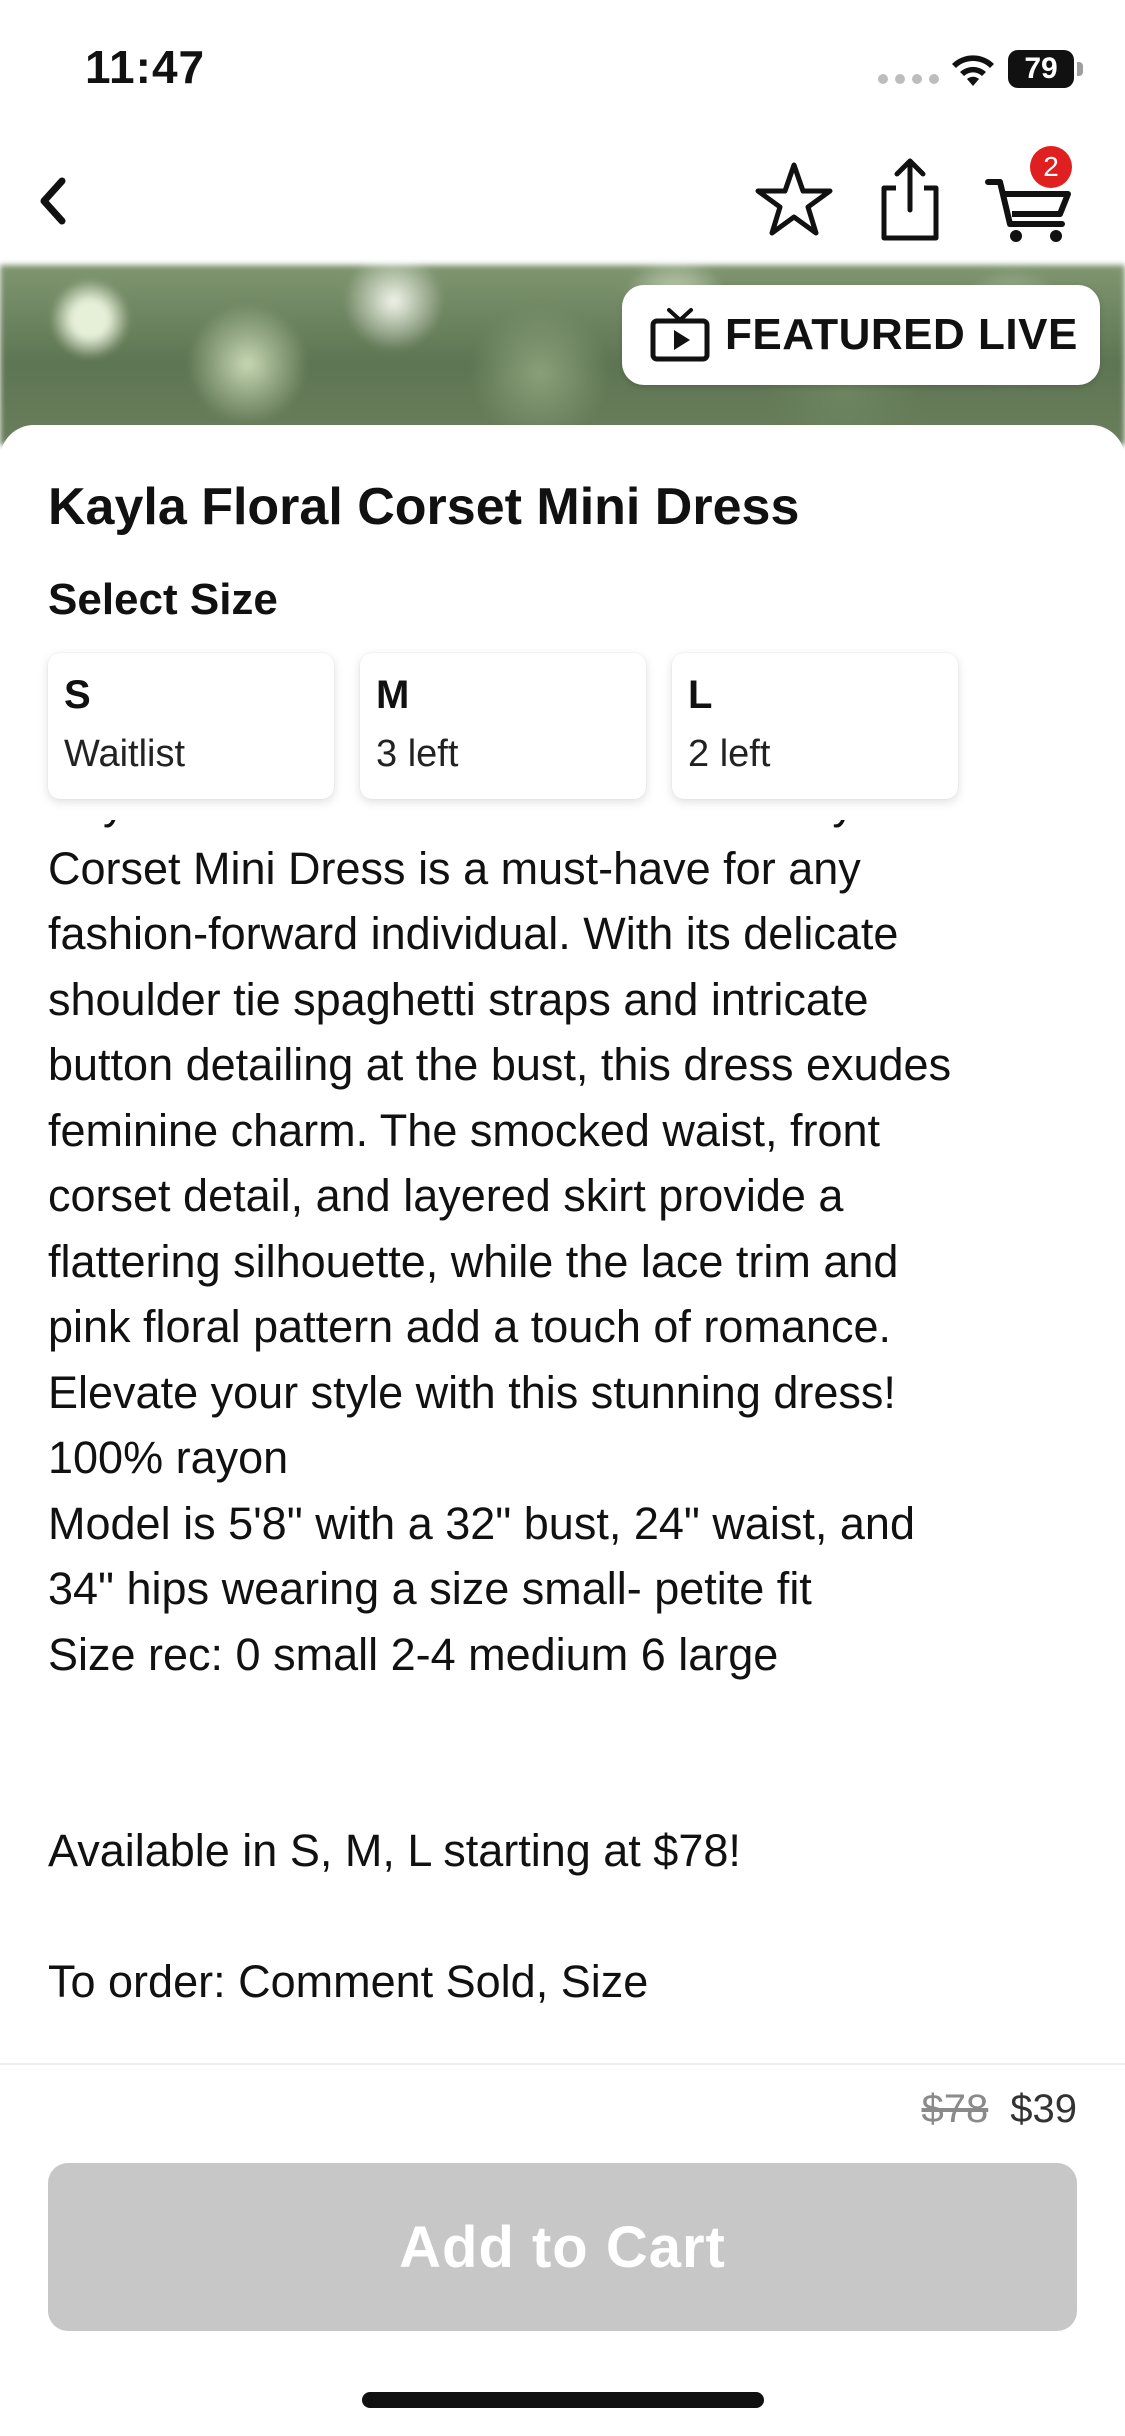 Image resolution: width=1125 pixels, height=2436 pixels. Describe the element at coordinates (562, 202) in the screenshot. I see `nav-bar` at that location.